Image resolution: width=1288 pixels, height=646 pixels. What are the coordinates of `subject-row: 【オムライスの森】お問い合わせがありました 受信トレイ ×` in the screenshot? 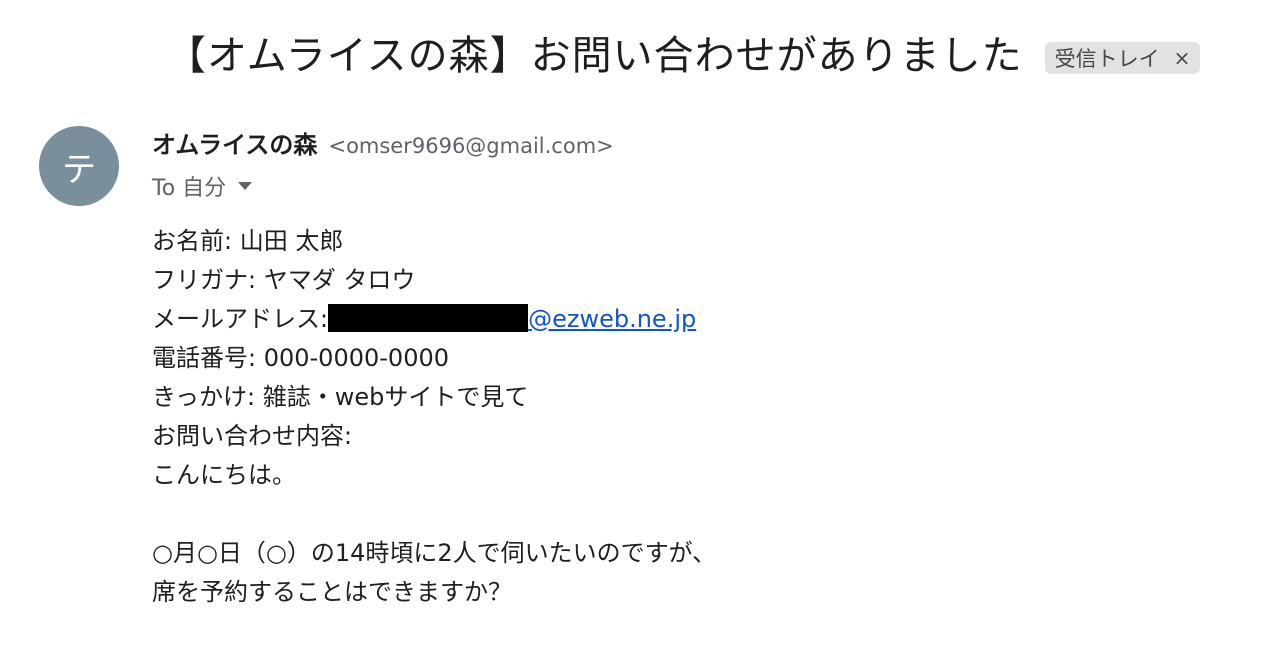 It's located at (683, 56).